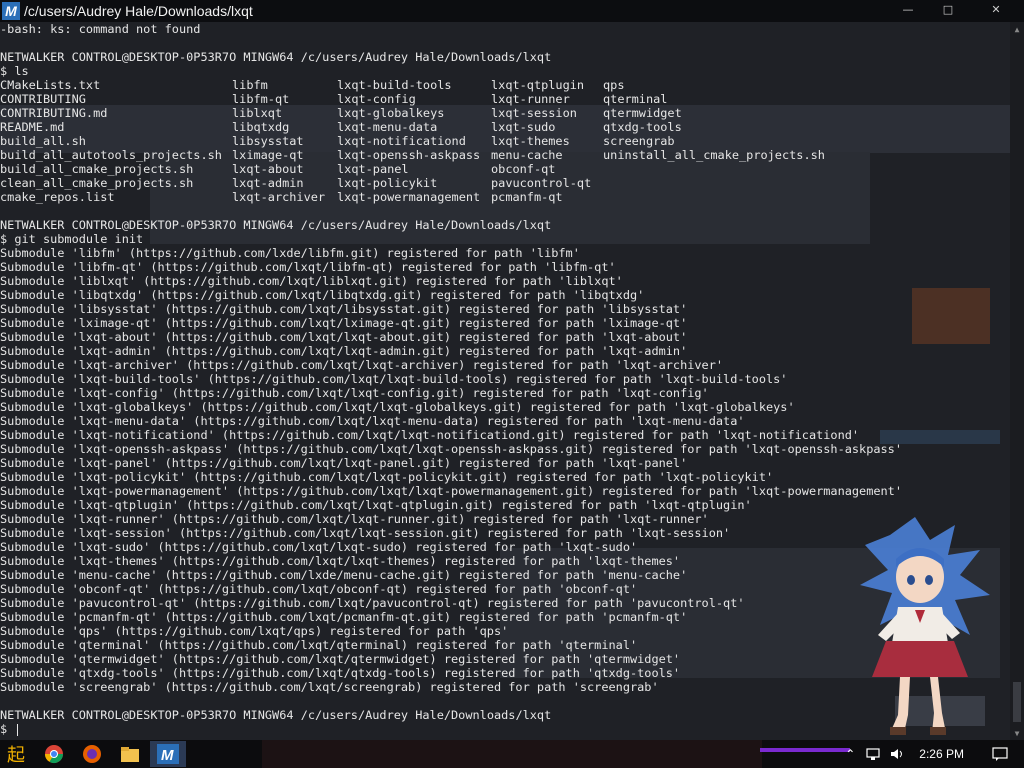  What do you see at coordinates (250, 85) in the screenshot?
I see `ls-entry: libfm` at bounding box center [250, 85].